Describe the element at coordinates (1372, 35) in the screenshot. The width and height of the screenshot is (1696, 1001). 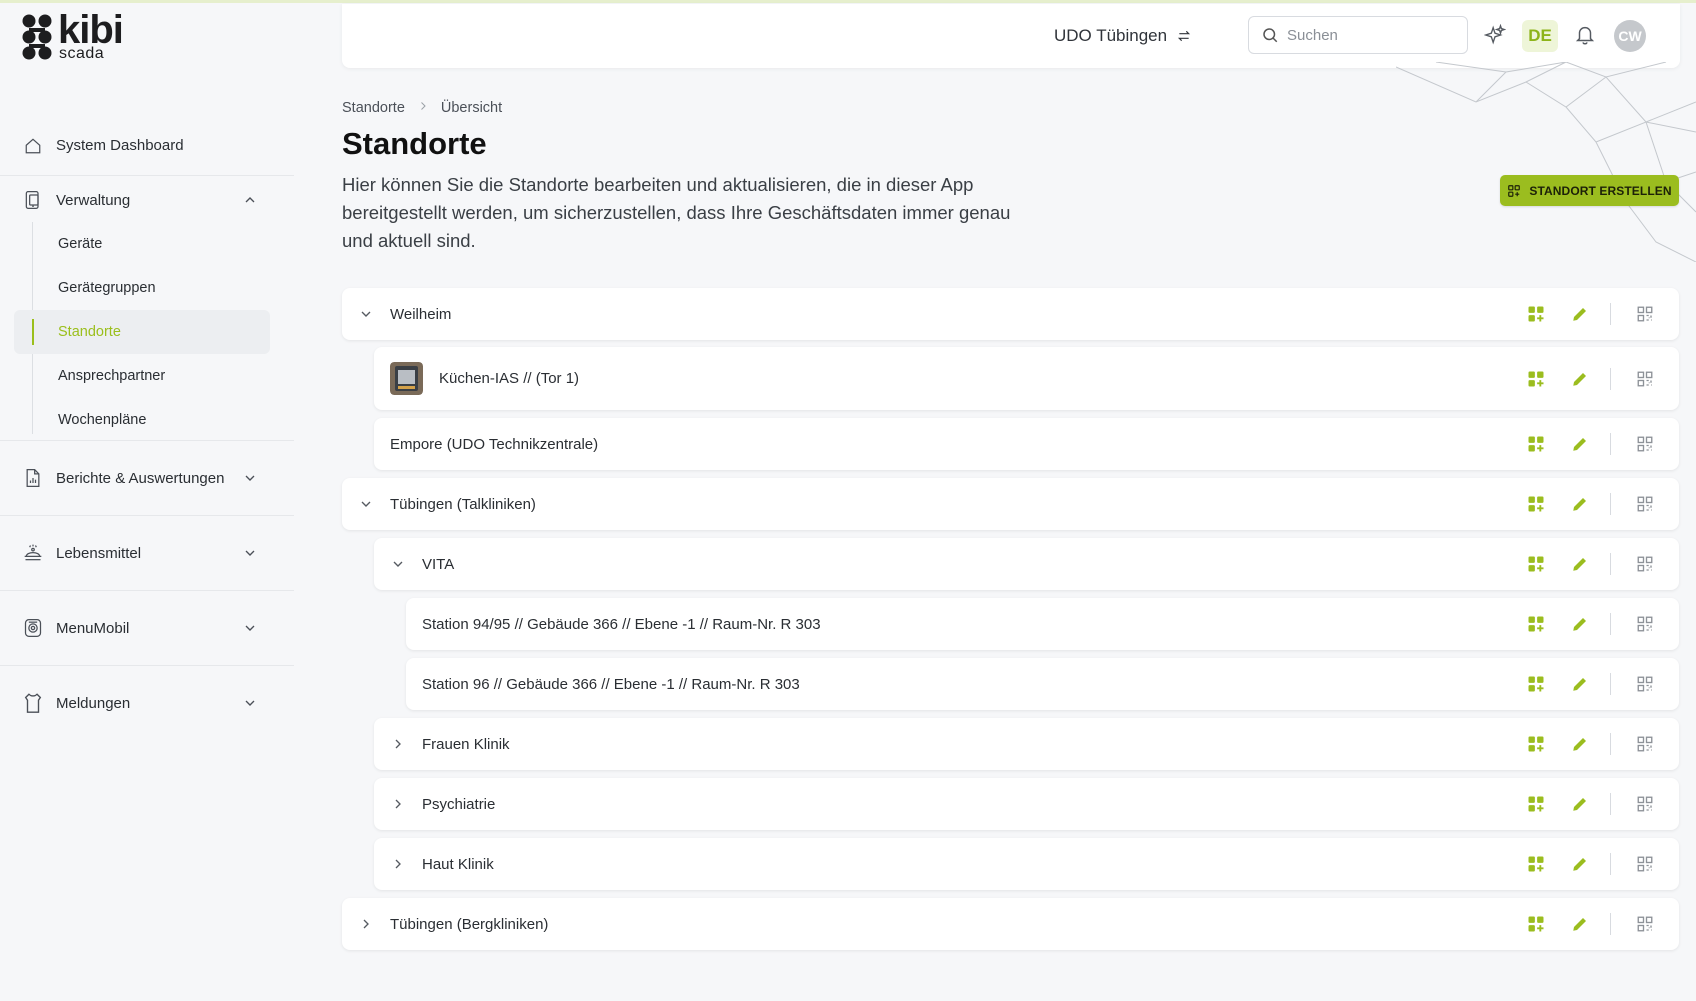
I see `search-input` at that location.